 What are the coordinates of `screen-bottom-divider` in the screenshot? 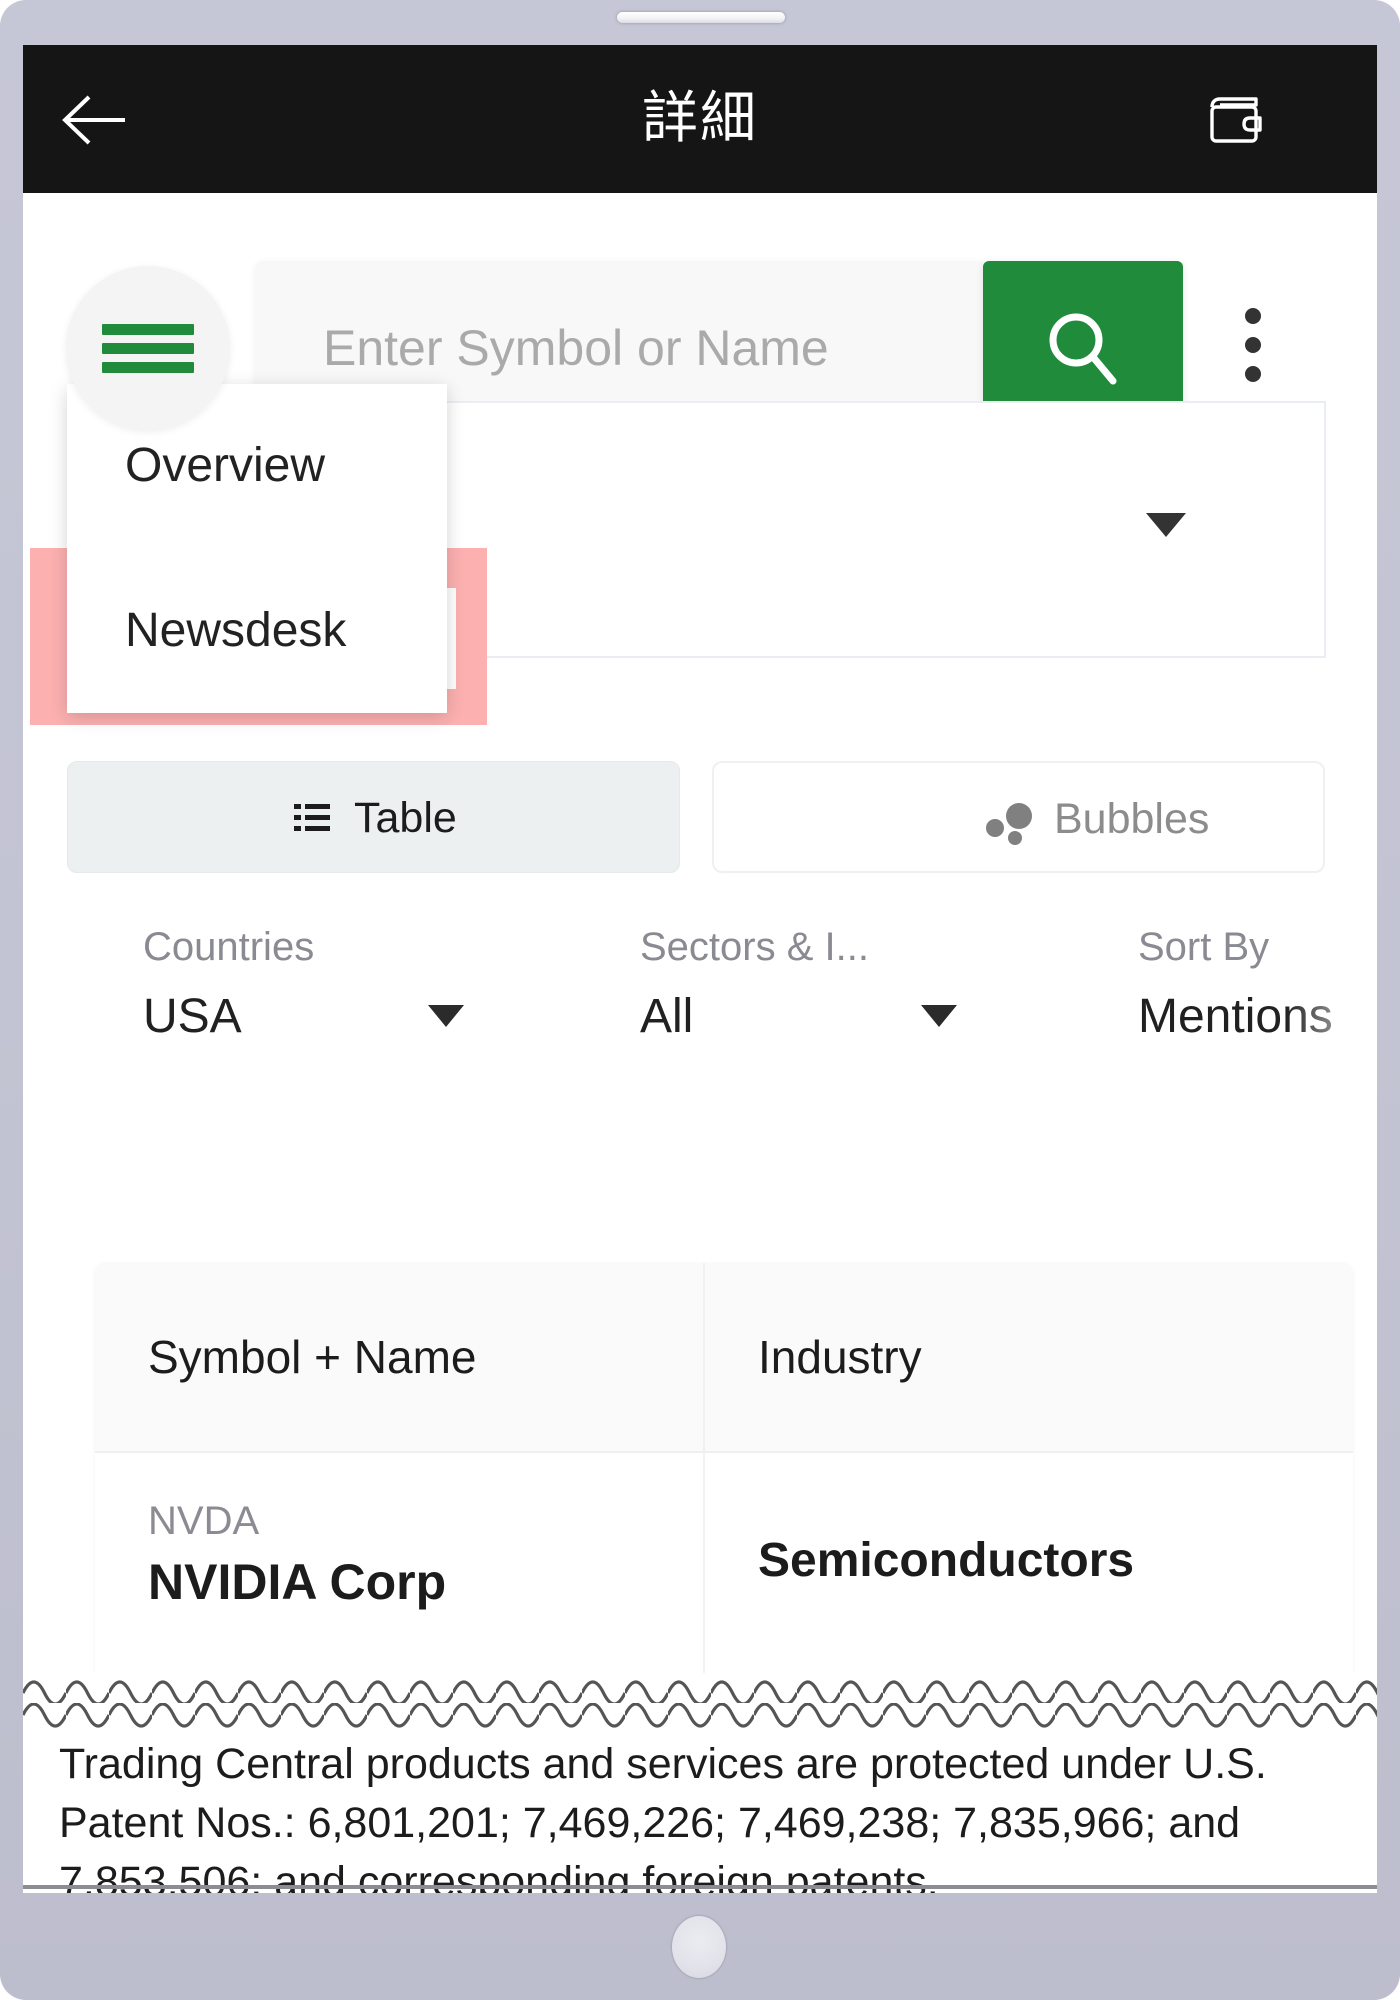 It's located at (700, 1887).